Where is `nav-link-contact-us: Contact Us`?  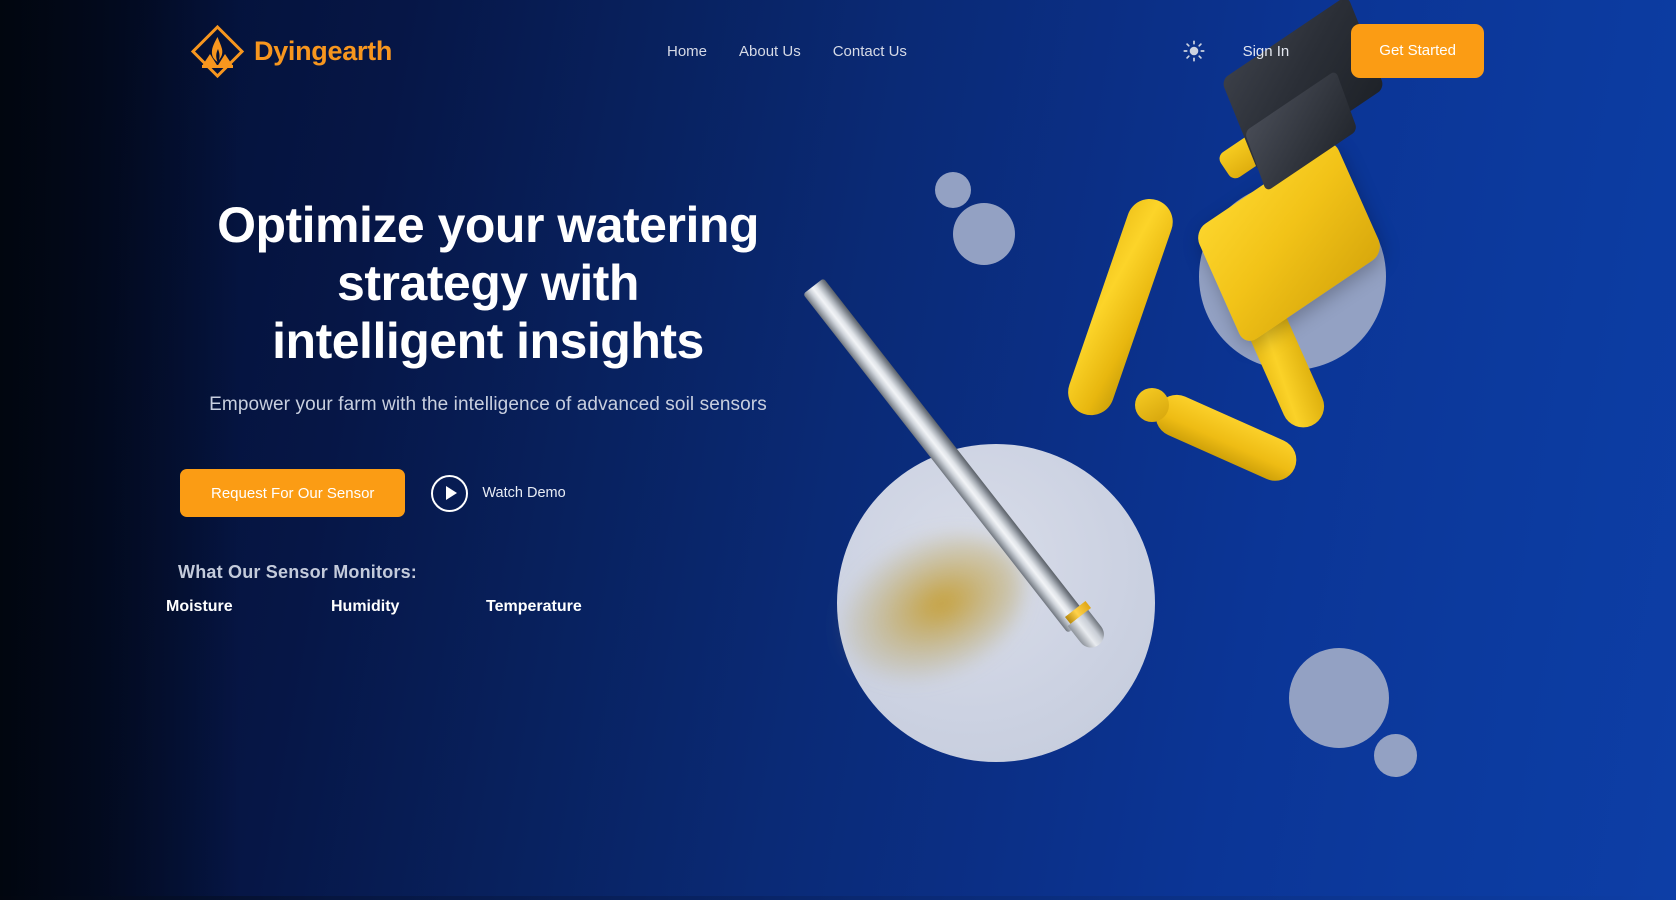
nav-link-contact-us: Contact Us is located at coordinates (870, 51).